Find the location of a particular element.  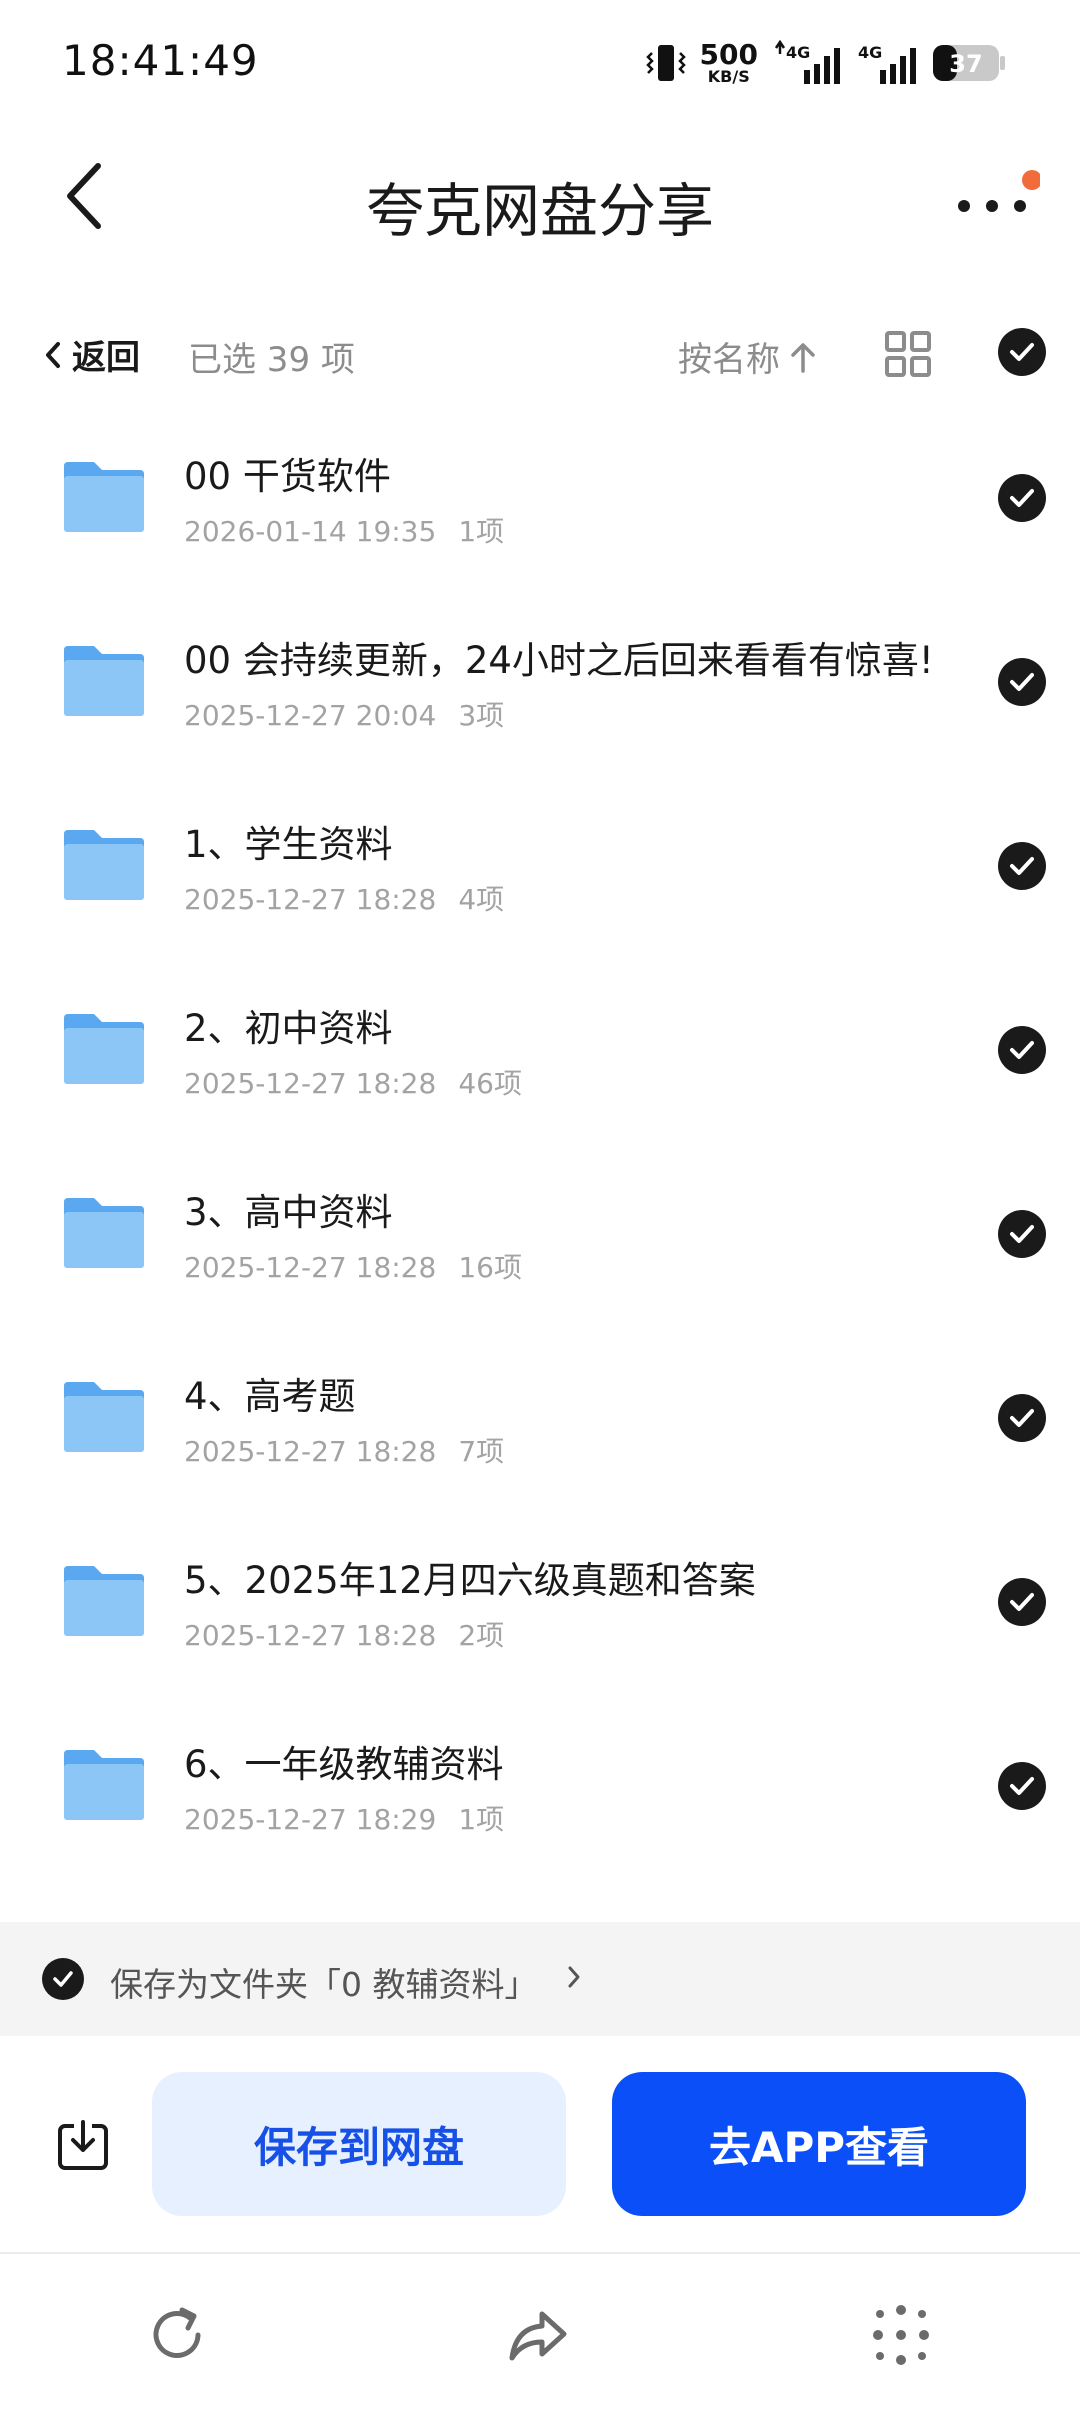

sort-label: 按名称 is located at coordinates (729, 360).